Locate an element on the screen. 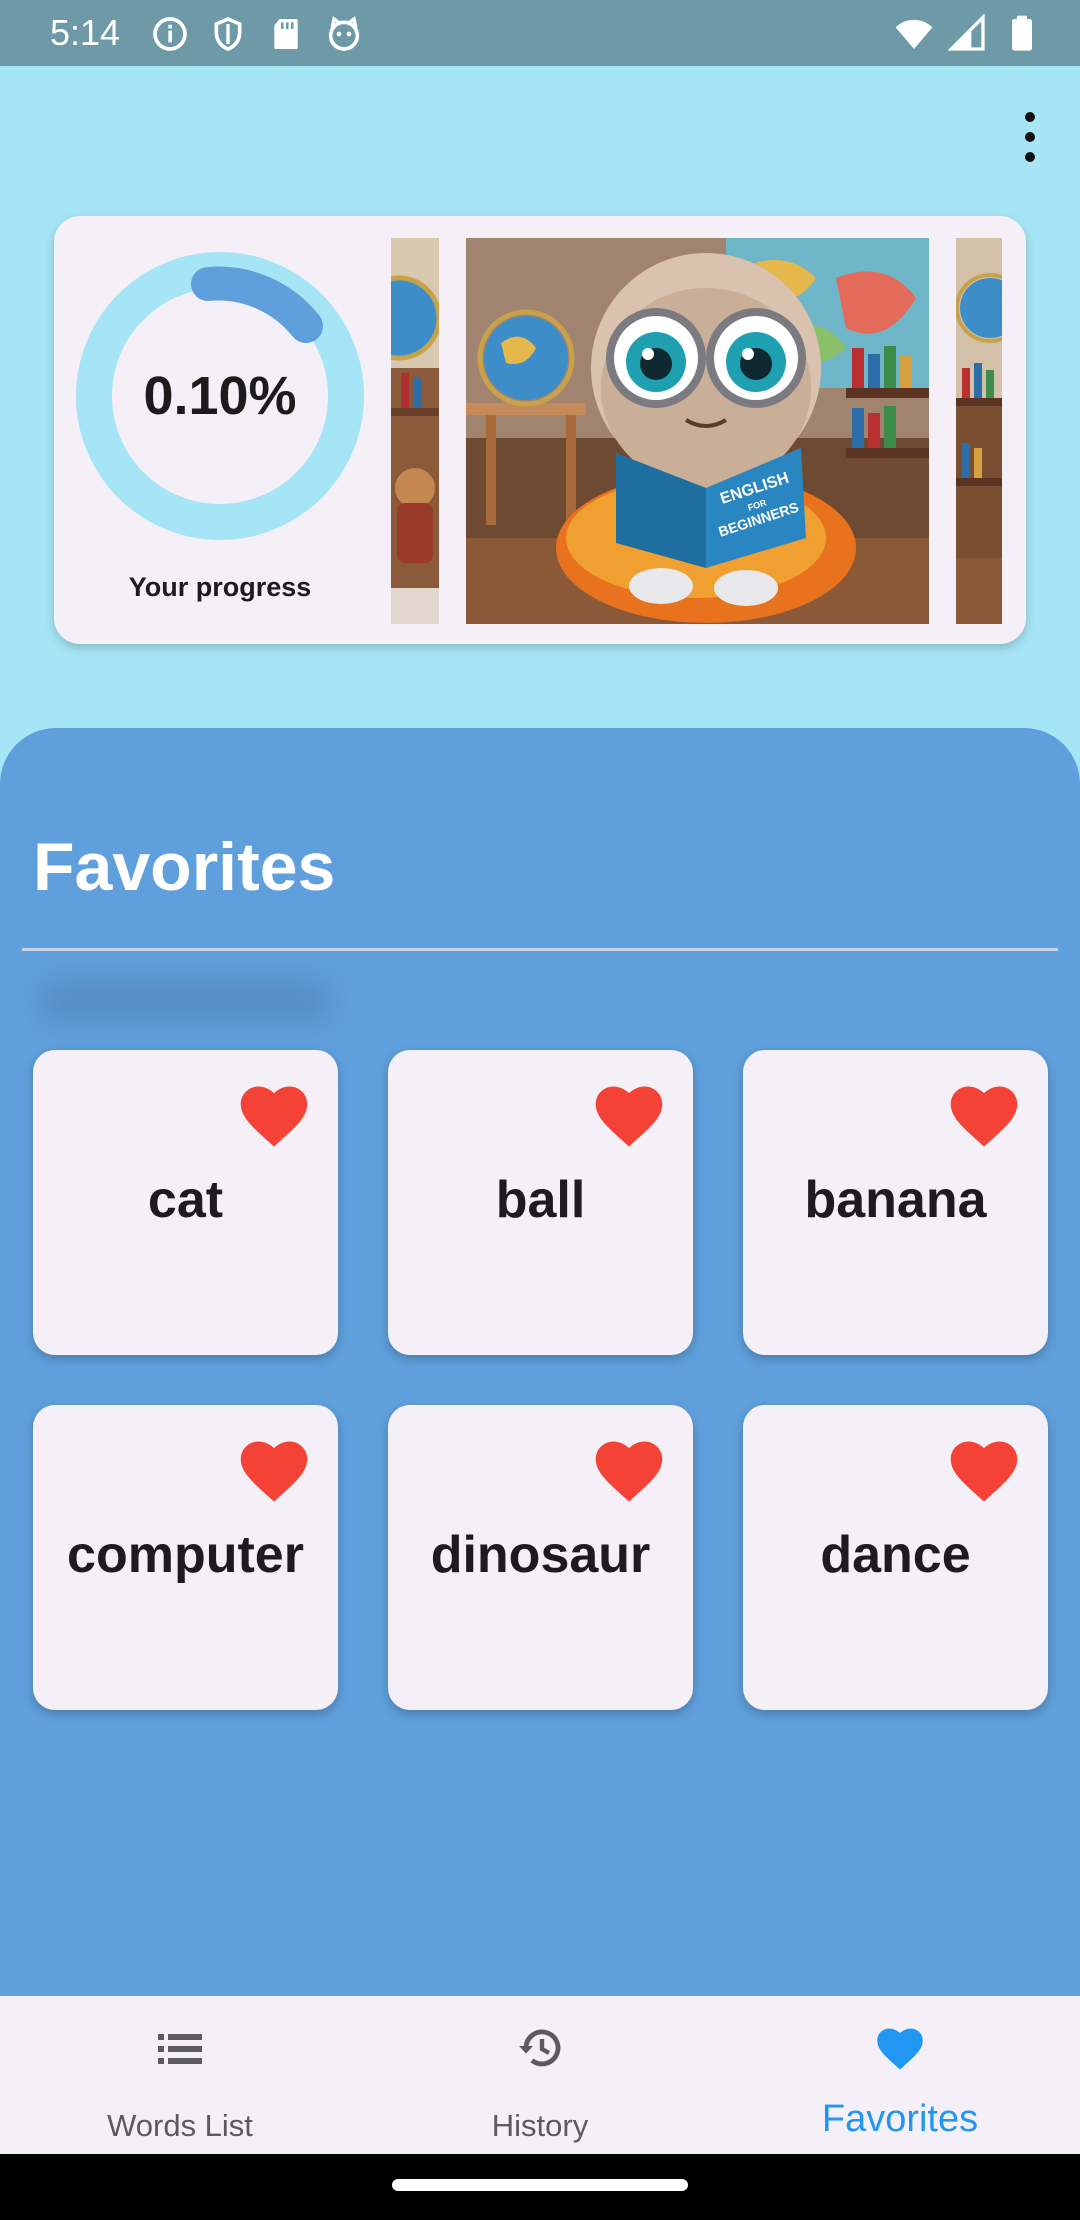  word-card-ball: ball is located at coordinates (540, 1202).